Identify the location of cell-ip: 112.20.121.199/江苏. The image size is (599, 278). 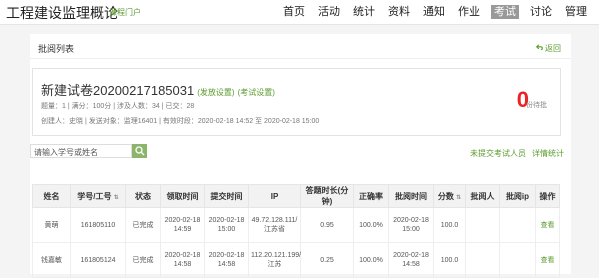
(274, 260).